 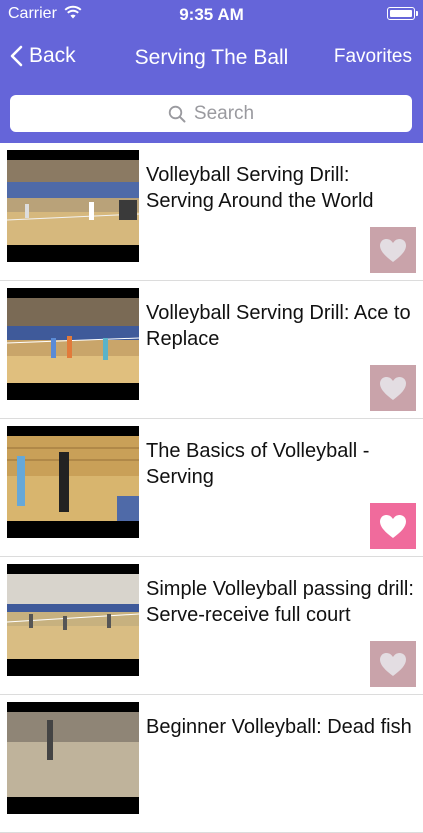 I want to click on favorites-button: Favorites, so click(x=373, y=57).